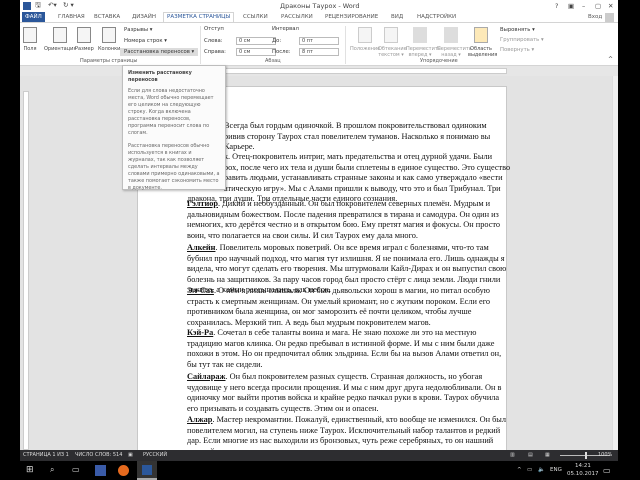 The height and width of the screenshot is (480, 640). Describe the element at coordinates (46, 455) in the screenshot. I see `page-count: СТРАНИЦА 1 ИЗ 1` at that location.